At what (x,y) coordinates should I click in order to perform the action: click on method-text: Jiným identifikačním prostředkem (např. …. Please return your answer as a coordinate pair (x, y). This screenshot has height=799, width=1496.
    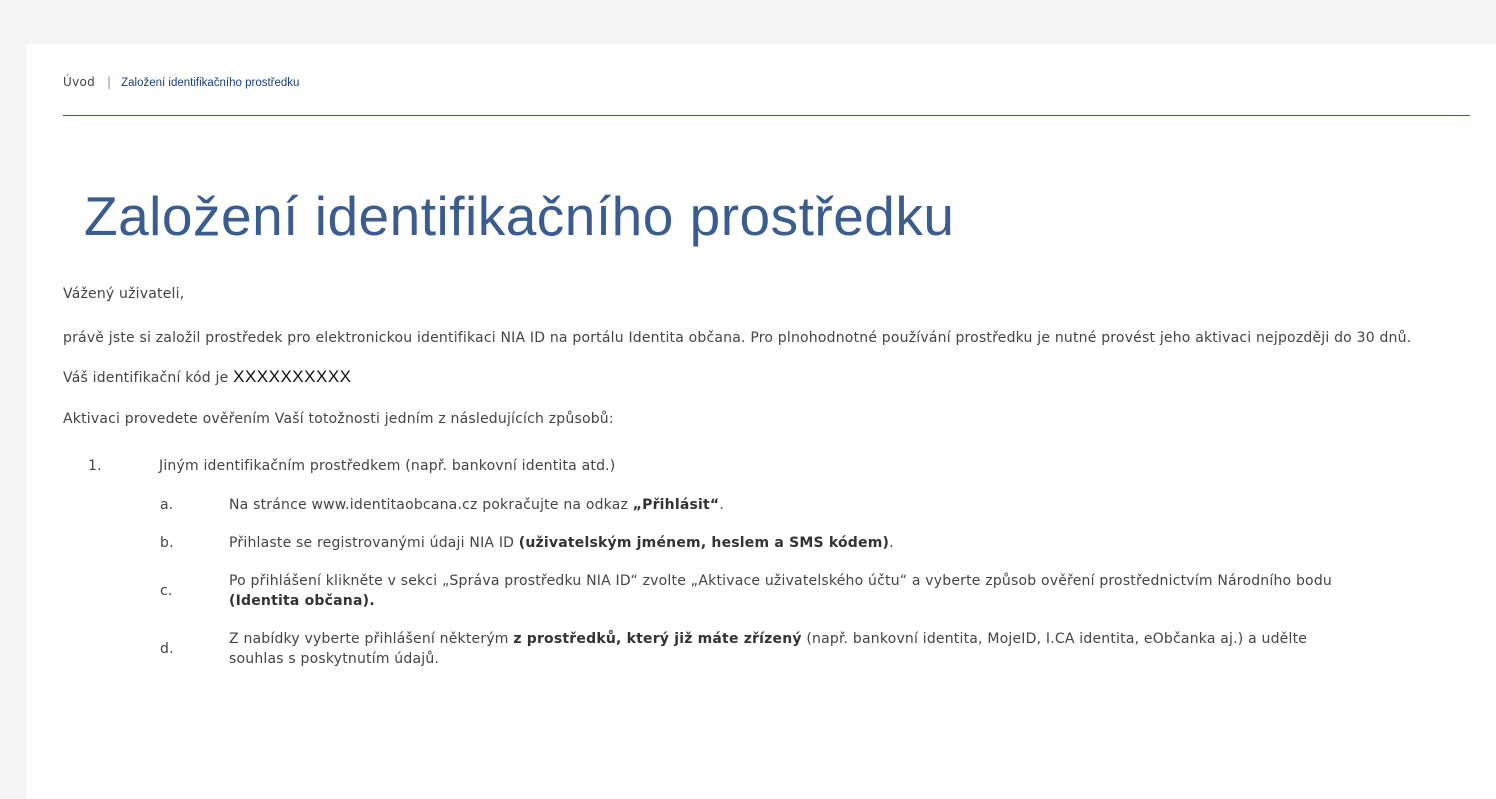
    Looking at the image, I should click on (387, 466).